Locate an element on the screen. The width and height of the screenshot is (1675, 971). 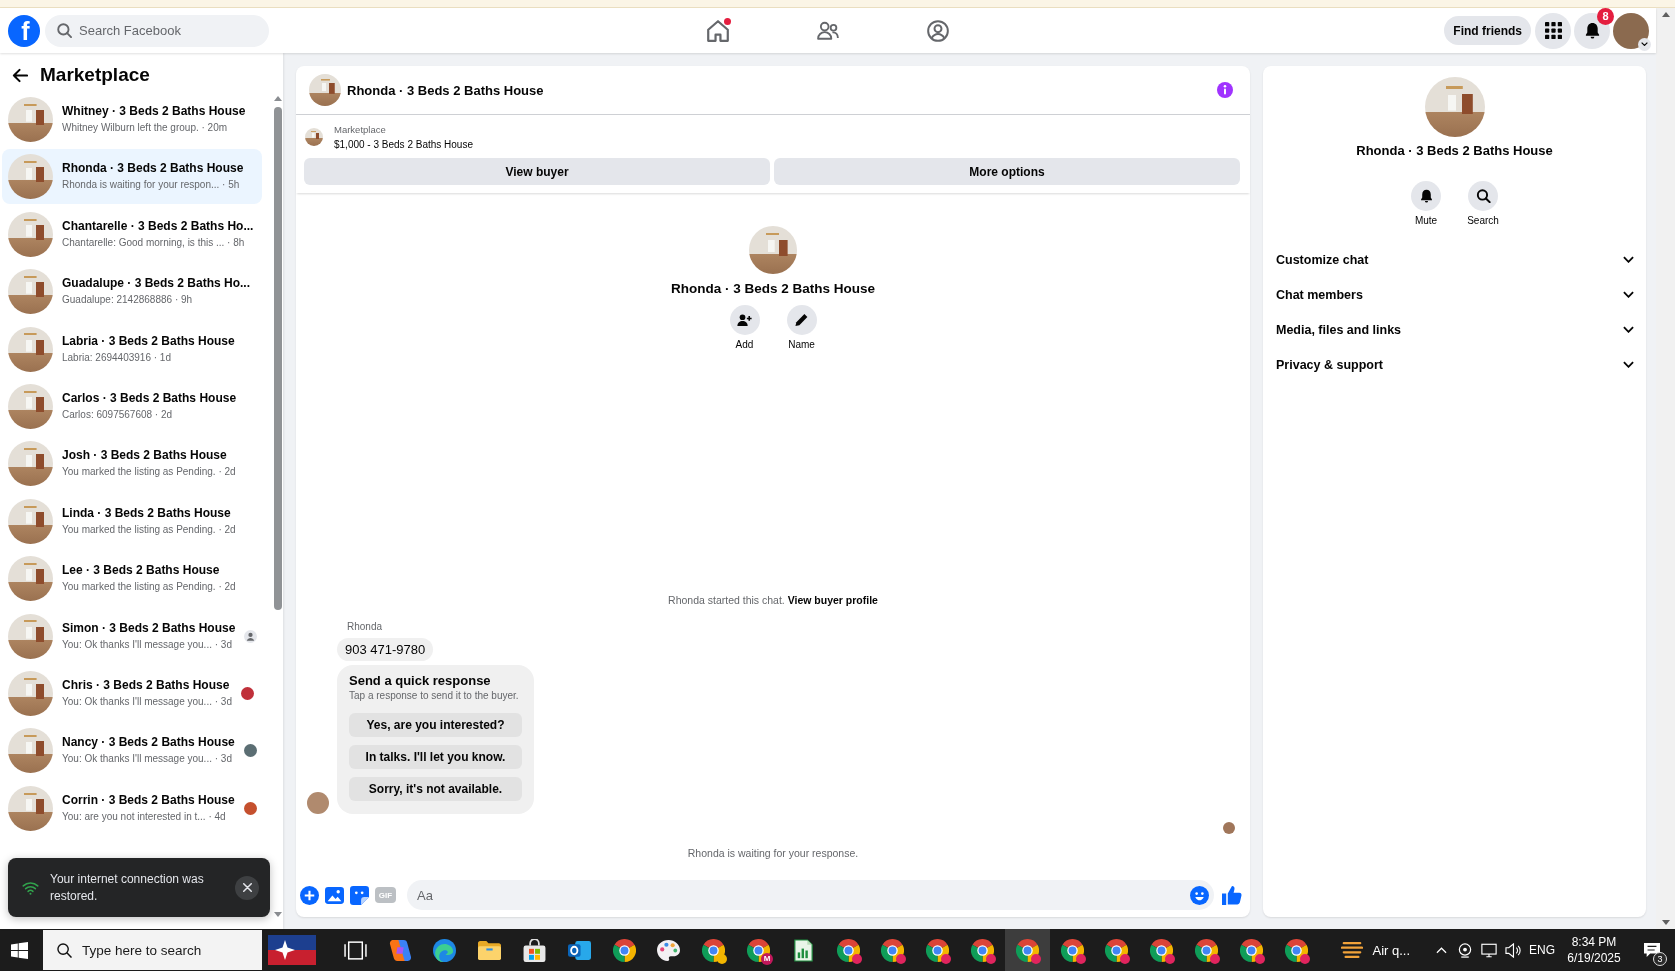
conversation-item: Simon · 3 Beds 2 Baths House You: Ok thanks I'll message you... · 3d is located at coordinates (132, 636).